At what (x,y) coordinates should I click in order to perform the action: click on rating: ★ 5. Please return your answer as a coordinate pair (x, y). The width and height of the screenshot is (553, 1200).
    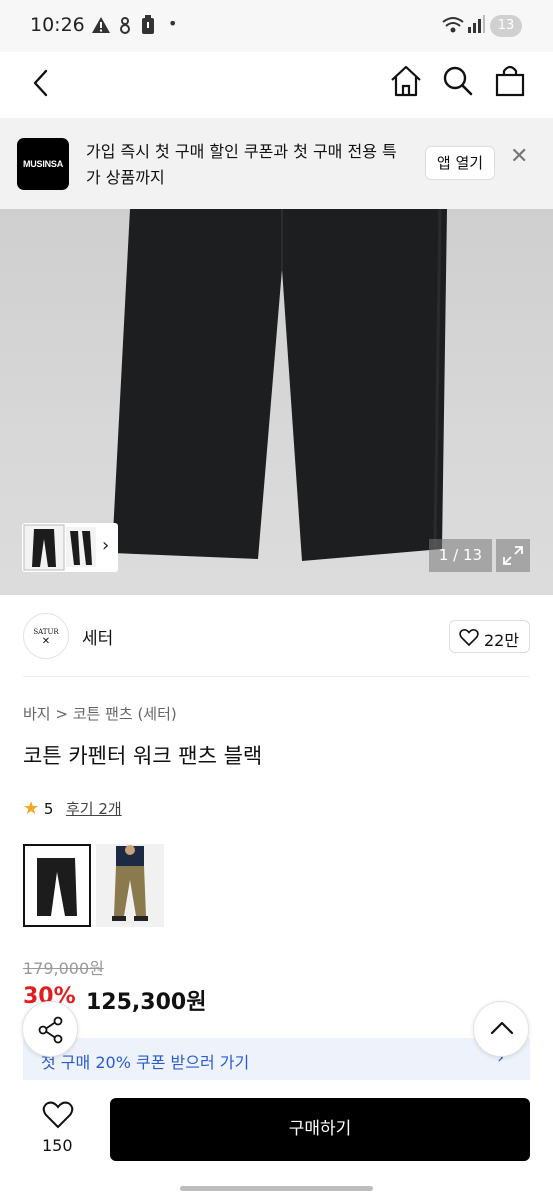
    Looking at the image, I should click on (38, 808).